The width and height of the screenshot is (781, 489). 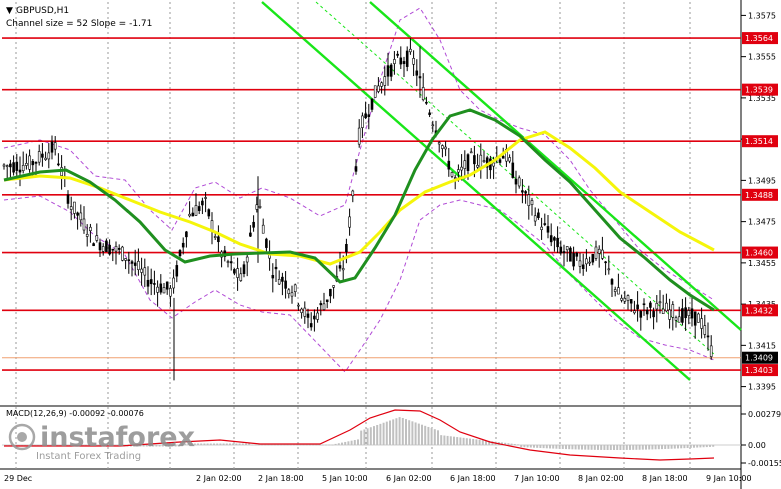 I want to click on current-price-tag-label: 1.3409, so click(x=759, y=358).